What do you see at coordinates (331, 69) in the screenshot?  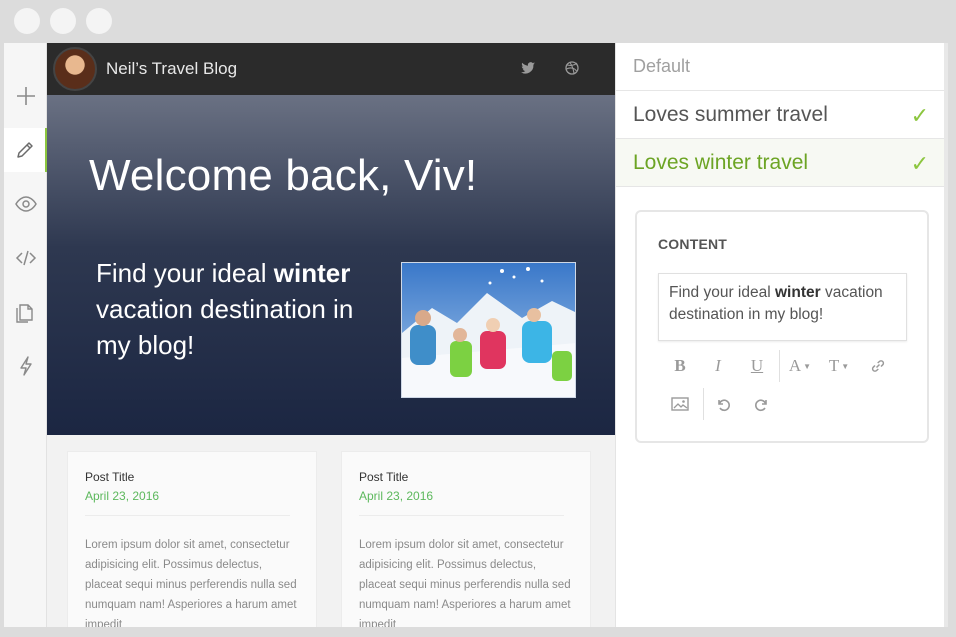 I see `blog-header: Neil’s Travel Blog` at bounding box center [331, 69].